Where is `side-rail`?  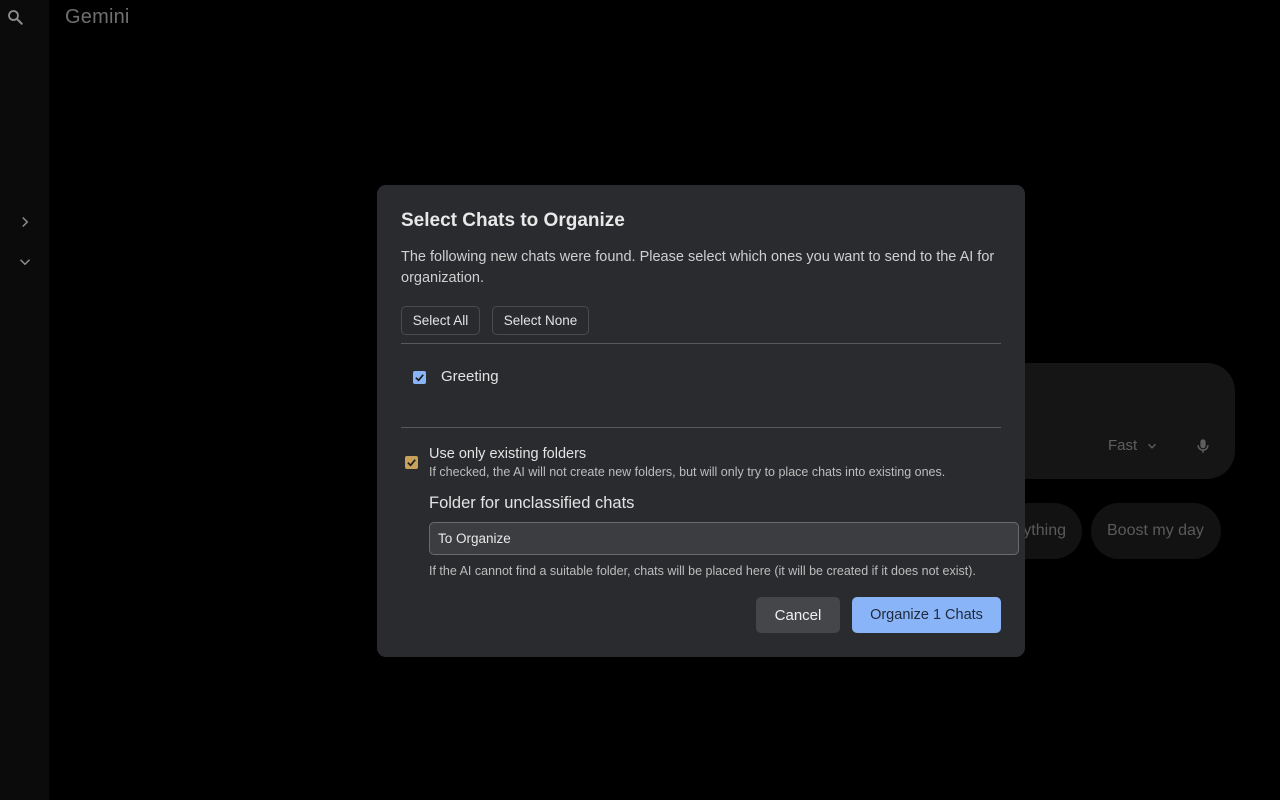
side-rail is located at coordinates (24, 400).